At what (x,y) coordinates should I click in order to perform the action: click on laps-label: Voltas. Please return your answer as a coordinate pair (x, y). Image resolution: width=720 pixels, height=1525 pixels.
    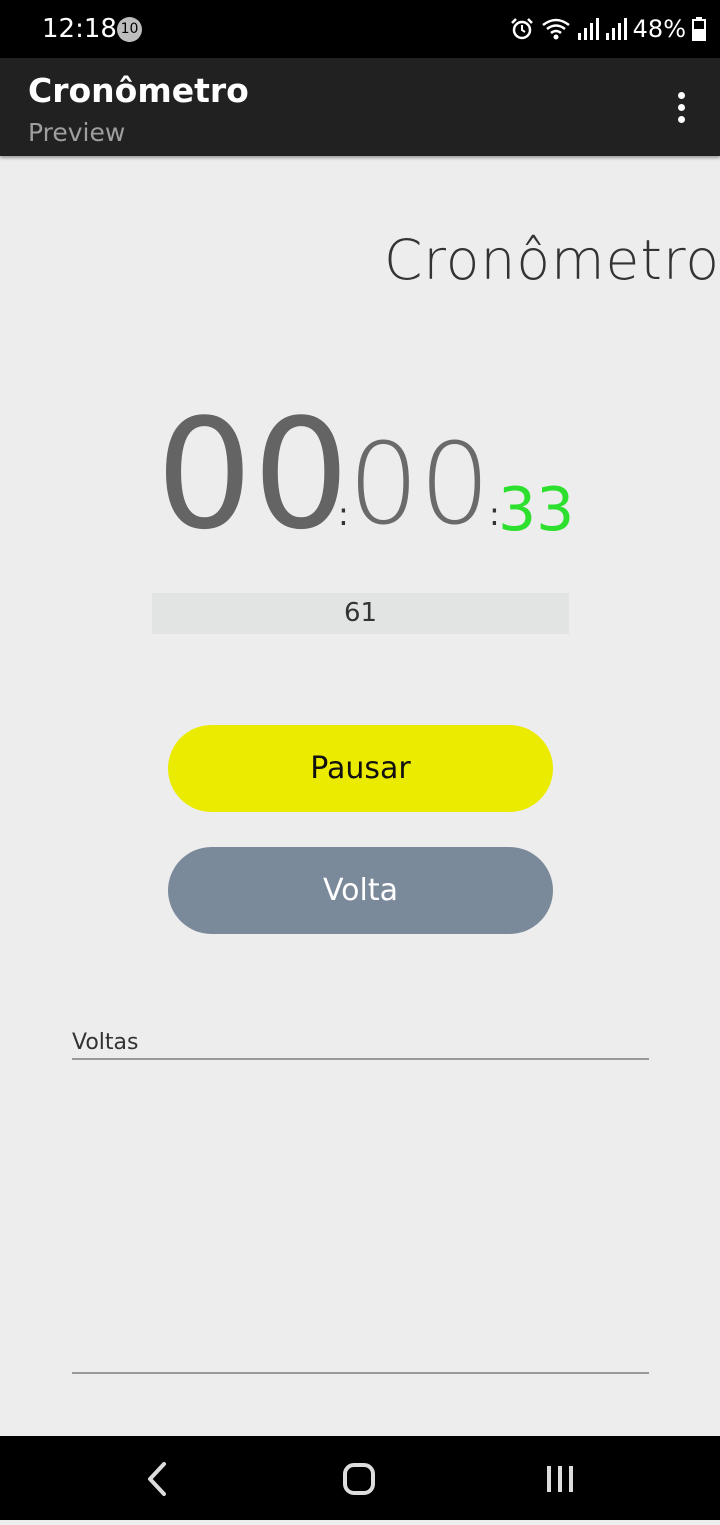
    Looking at the image, I should click on (105, 1042).